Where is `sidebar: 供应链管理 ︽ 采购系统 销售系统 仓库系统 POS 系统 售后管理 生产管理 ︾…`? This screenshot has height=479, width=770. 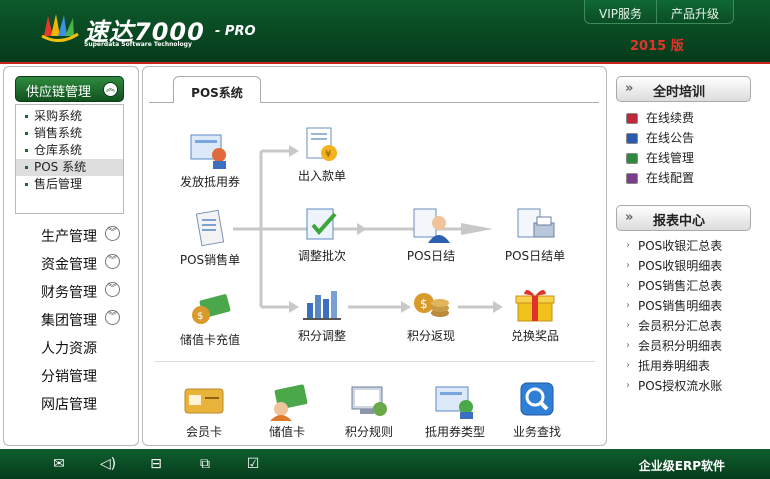
sidebar: 供应链管理 ︽ 采购系统 销售系统 仓库系统 POS 系统 售后管理 生产管理 ︾… is located at coordinates (71, 256).